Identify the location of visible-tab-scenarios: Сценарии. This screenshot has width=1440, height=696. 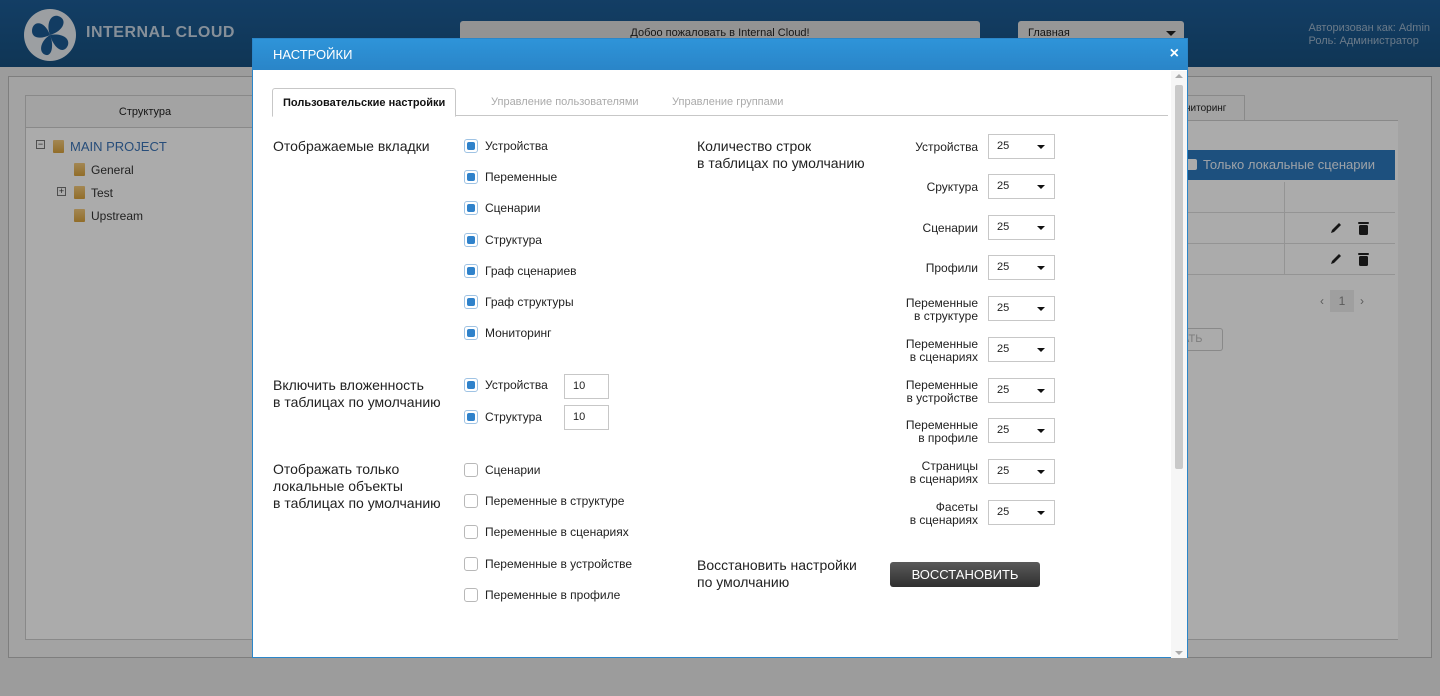
(502, 208).